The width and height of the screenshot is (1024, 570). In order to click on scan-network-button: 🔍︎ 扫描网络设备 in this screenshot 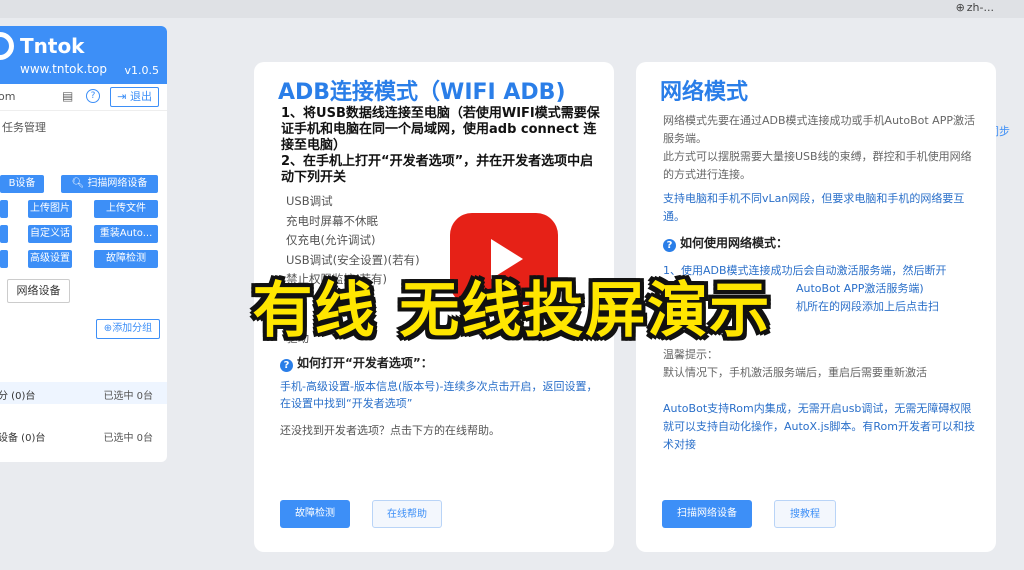, I will do `click(109, 184)`.